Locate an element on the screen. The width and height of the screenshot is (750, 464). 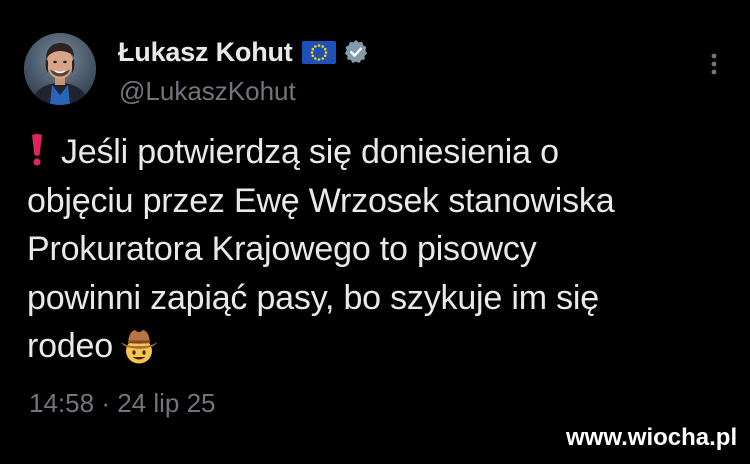
tweet-line-4: powinni zapiąć pasy, bo szykuje im się is located at coordinates (313, 297).